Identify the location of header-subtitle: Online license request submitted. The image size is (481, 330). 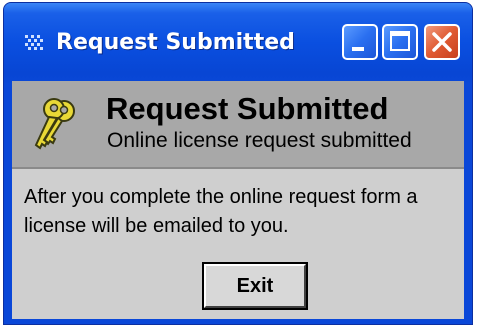
(259, 140).